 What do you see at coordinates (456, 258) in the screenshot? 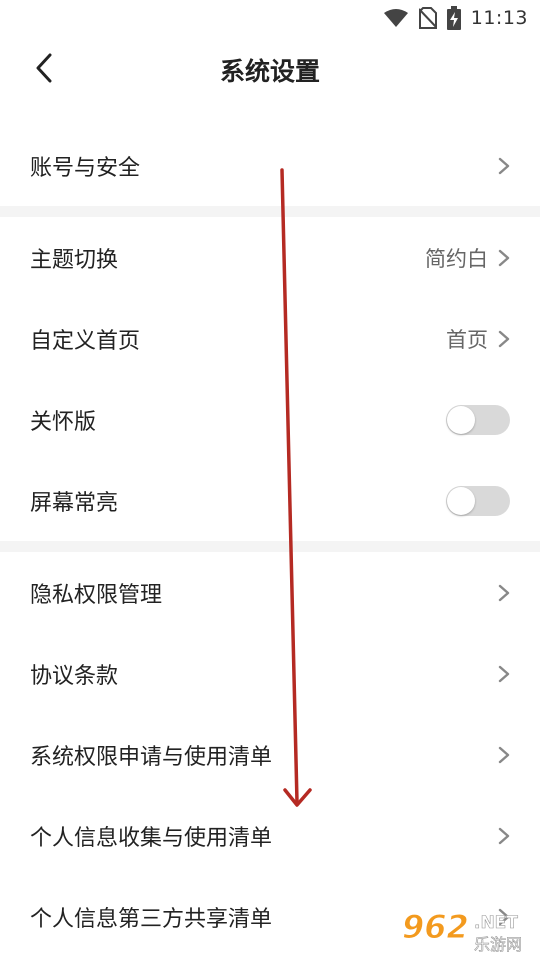
I see `settings-item-value: 简约白` at bounding box center [456, 258].